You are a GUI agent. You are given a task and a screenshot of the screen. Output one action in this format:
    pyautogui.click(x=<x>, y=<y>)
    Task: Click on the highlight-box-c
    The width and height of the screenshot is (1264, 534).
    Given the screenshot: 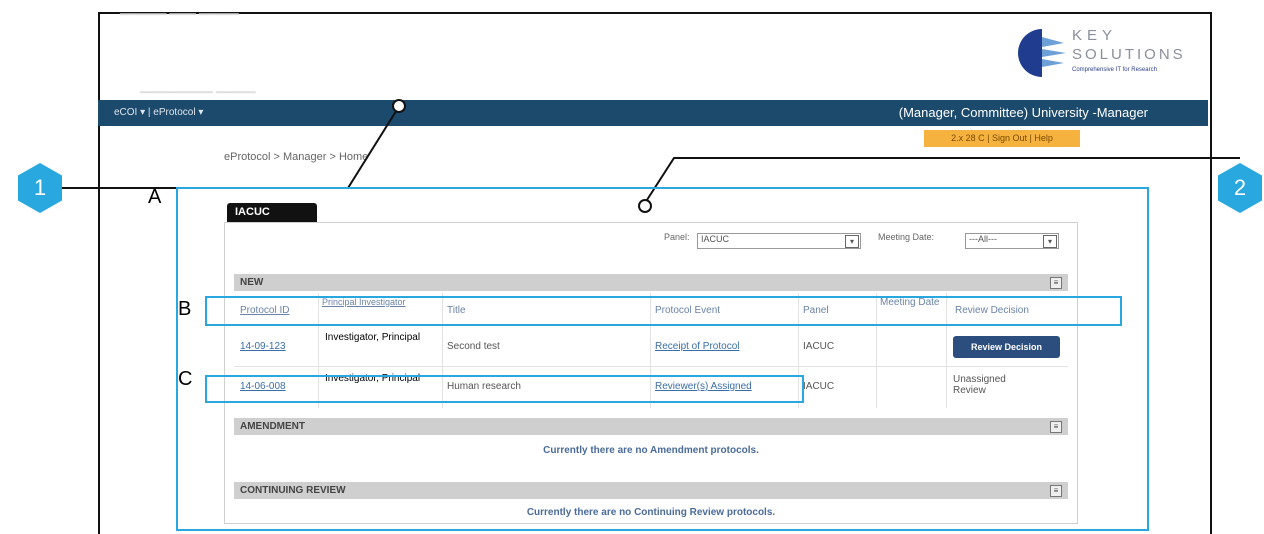 What is the action you would take?
    pyautogui.click(x=504, y=389)
    